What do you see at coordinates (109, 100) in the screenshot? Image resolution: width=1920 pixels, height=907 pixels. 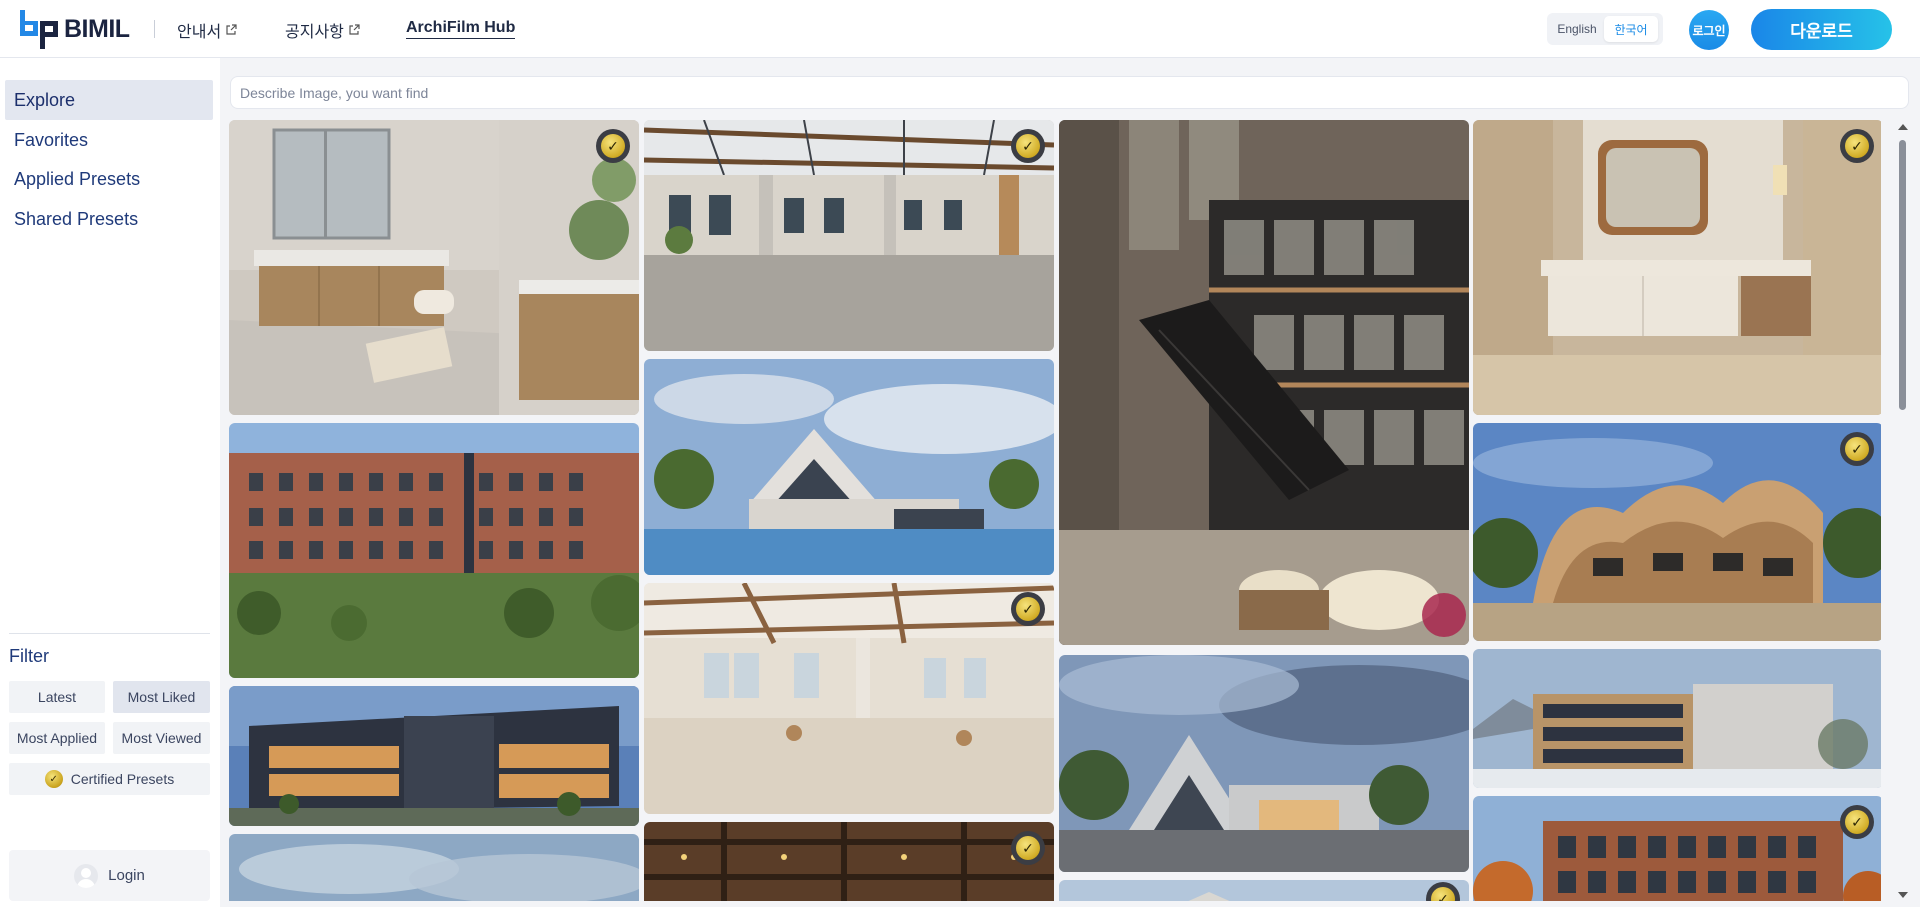 I see `sidebar-item-explore: Explore` at bounding box center [109, 100].